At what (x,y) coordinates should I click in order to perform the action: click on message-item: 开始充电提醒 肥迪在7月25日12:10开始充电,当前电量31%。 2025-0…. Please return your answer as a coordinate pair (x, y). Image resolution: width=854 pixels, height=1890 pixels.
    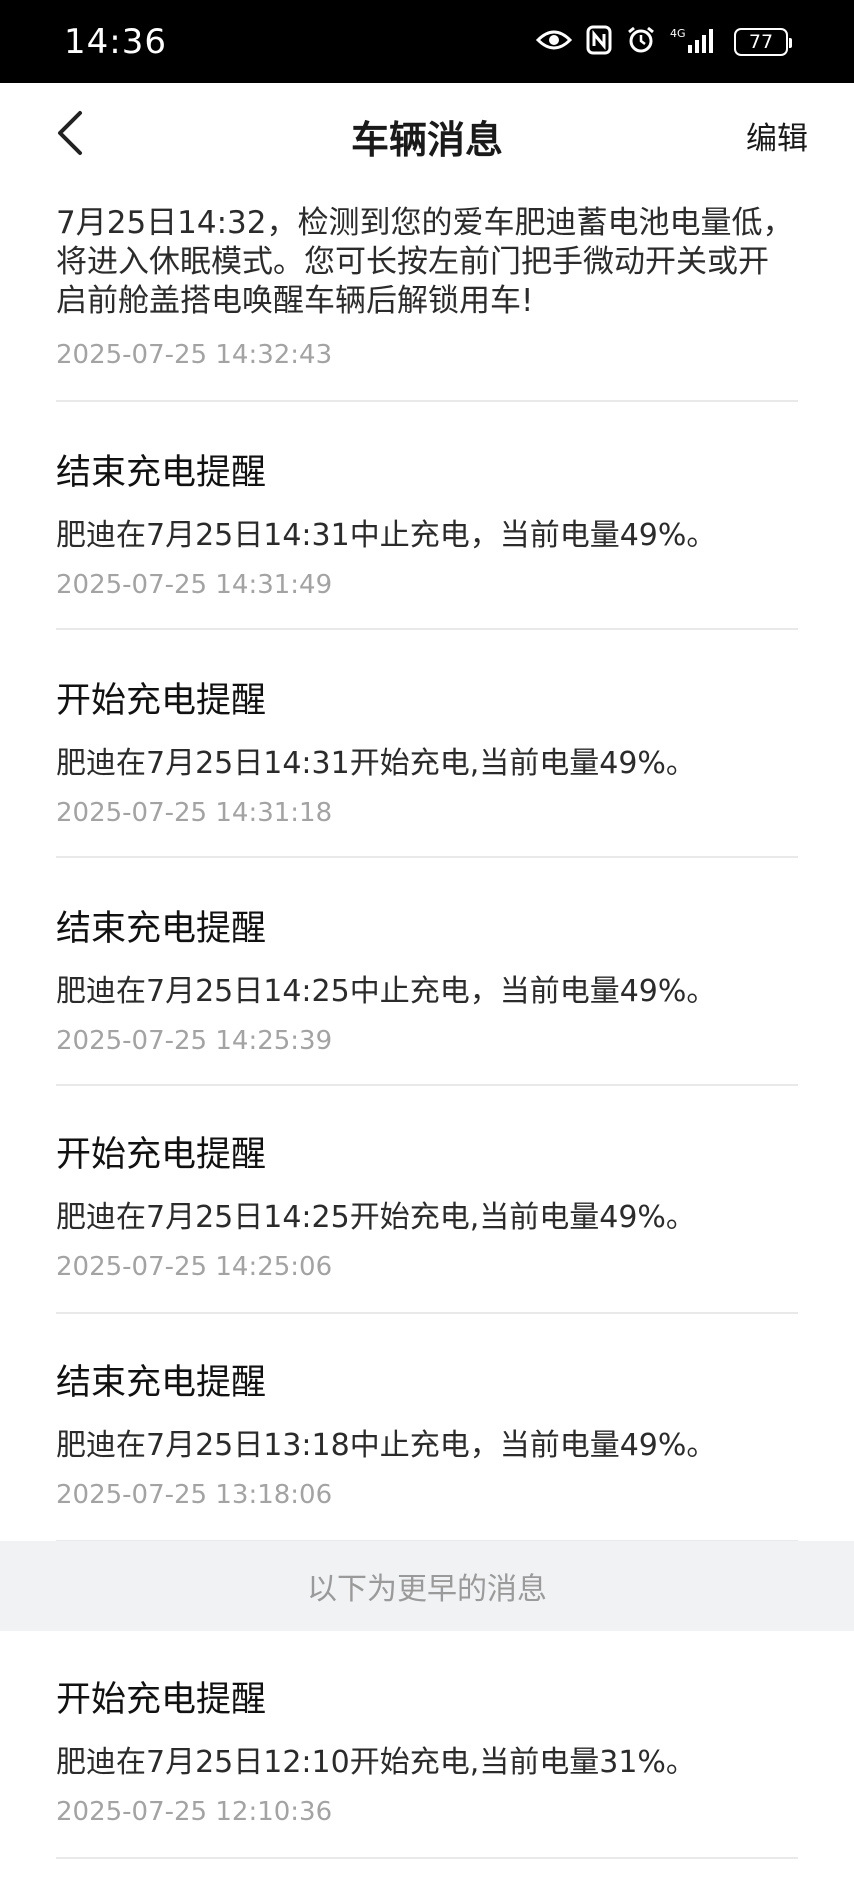
    Looking at the image, I should click on (427, 1745).